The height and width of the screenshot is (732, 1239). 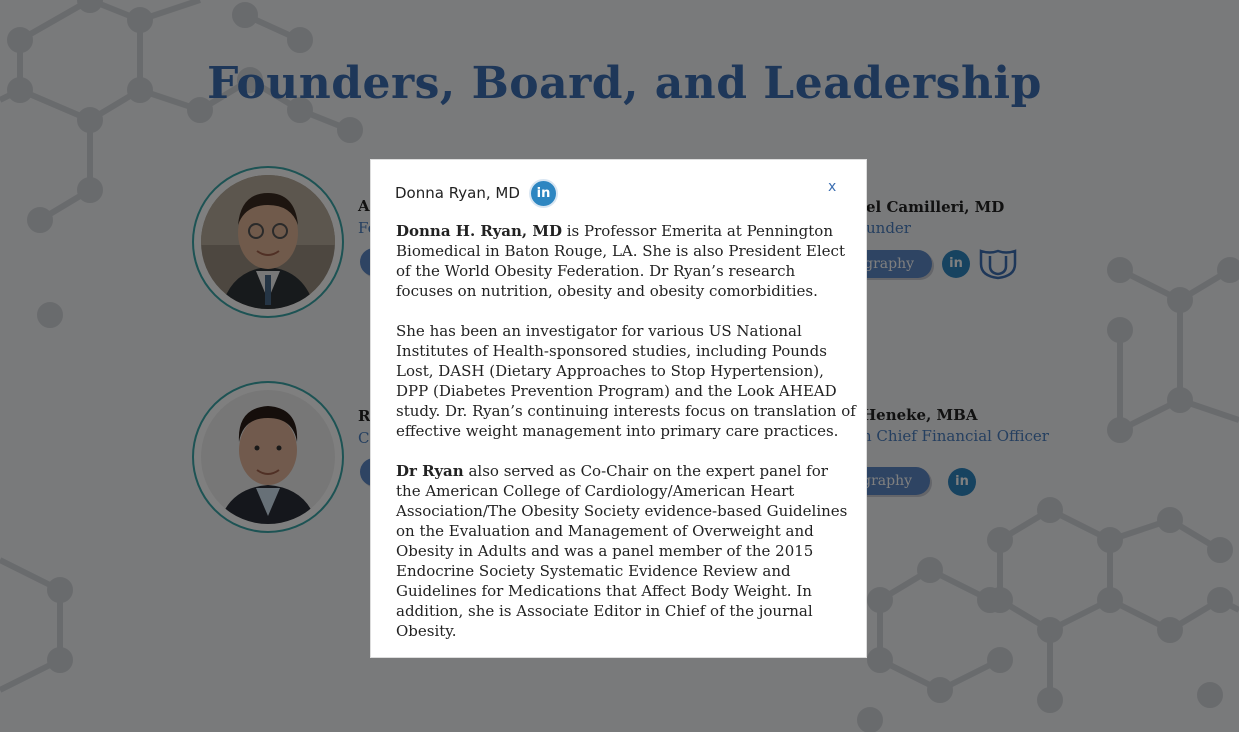 I want to click on modal-title: Donna Ryan, MD, so click(x=457, y=193).